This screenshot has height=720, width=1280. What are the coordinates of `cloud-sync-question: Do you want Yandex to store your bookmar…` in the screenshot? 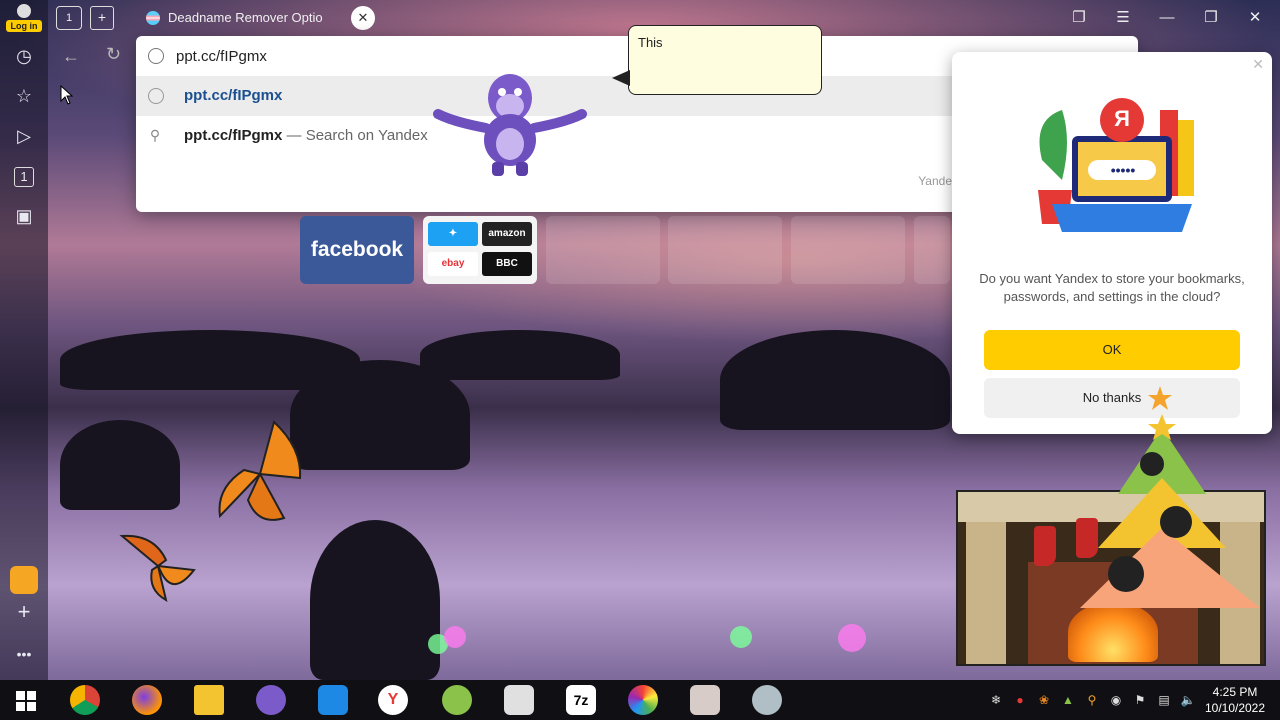 It's located at (1112, 287).